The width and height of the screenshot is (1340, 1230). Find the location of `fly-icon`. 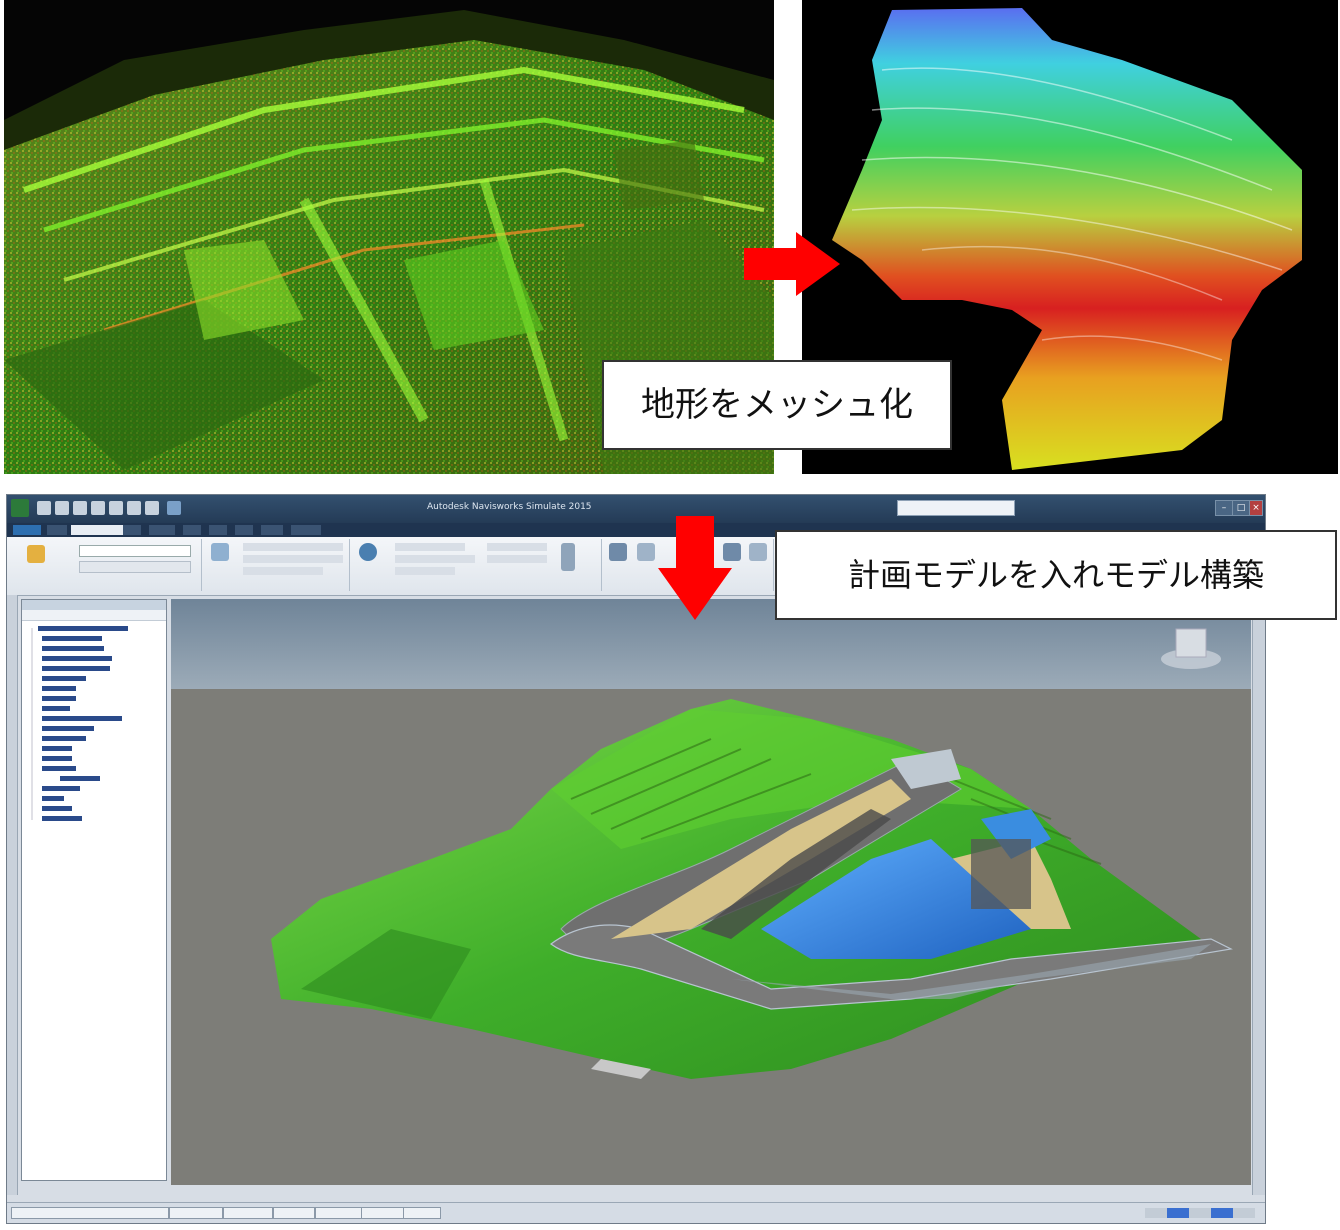

fly-icon is located at coordinates (517, 559).